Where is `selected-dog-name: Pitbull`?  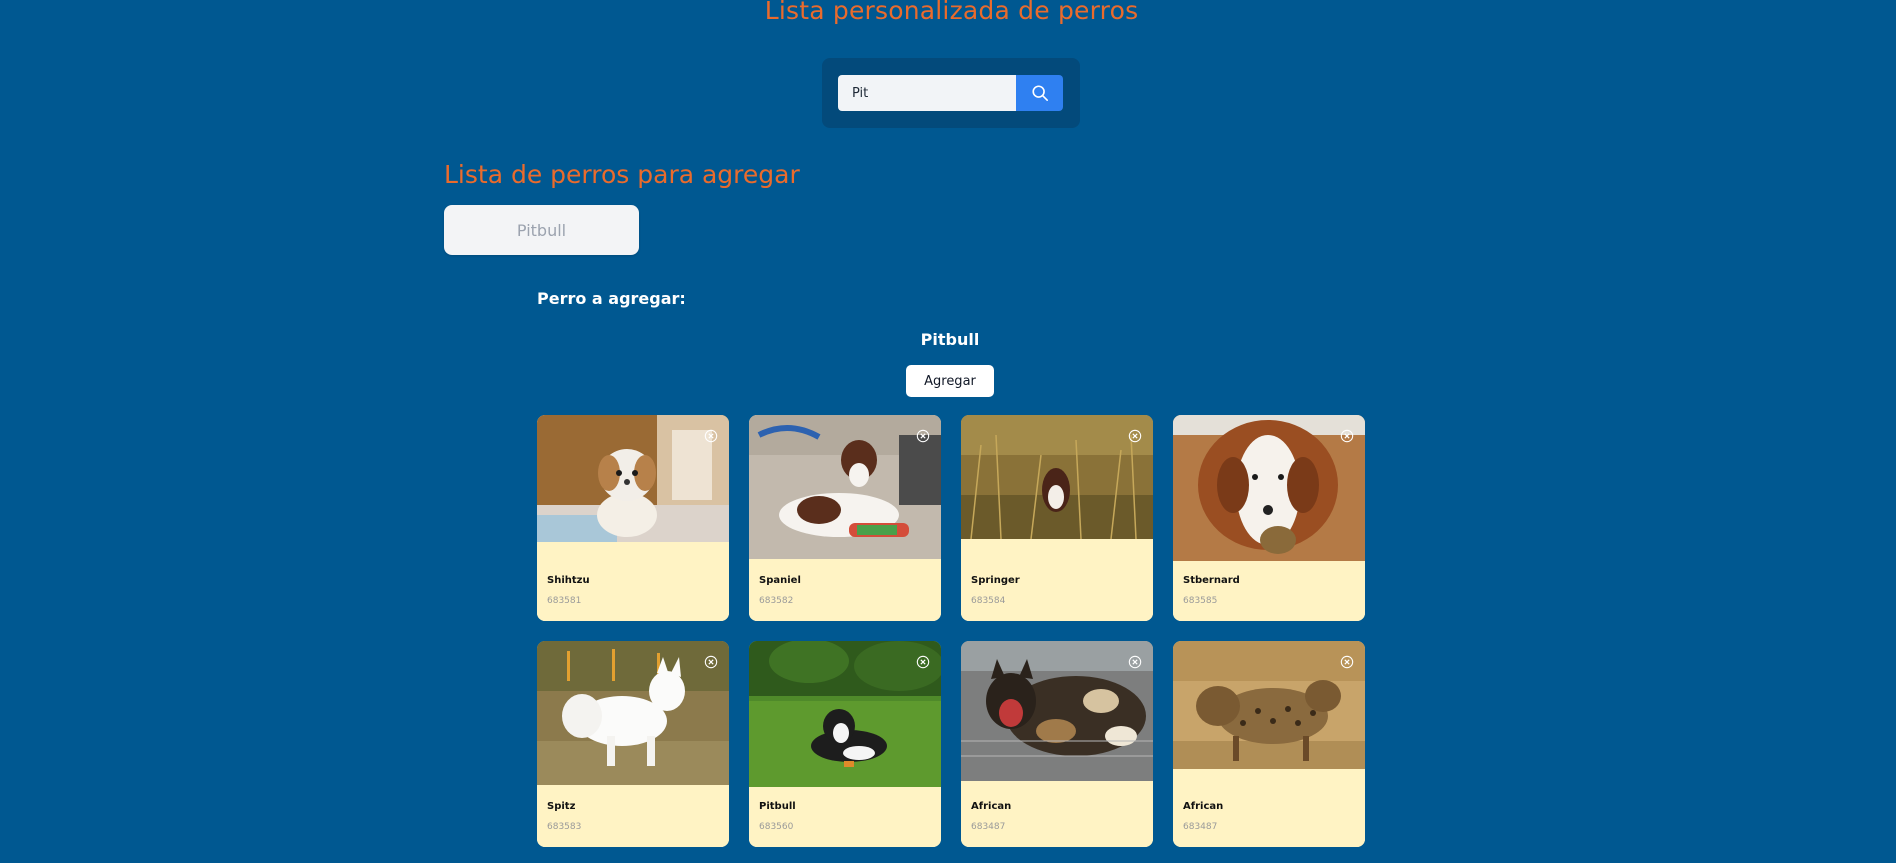
selected-dog-name: Pitbull is located at coordinates (950, 339).